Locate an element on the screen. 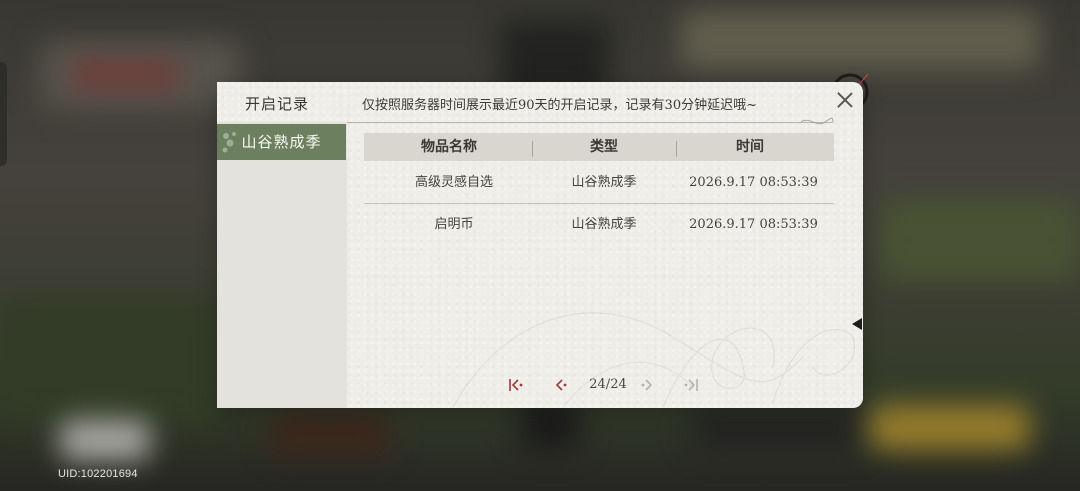 This screenshot has height=491, width=1080. first-page-icon is located at coordinates (516, 385).